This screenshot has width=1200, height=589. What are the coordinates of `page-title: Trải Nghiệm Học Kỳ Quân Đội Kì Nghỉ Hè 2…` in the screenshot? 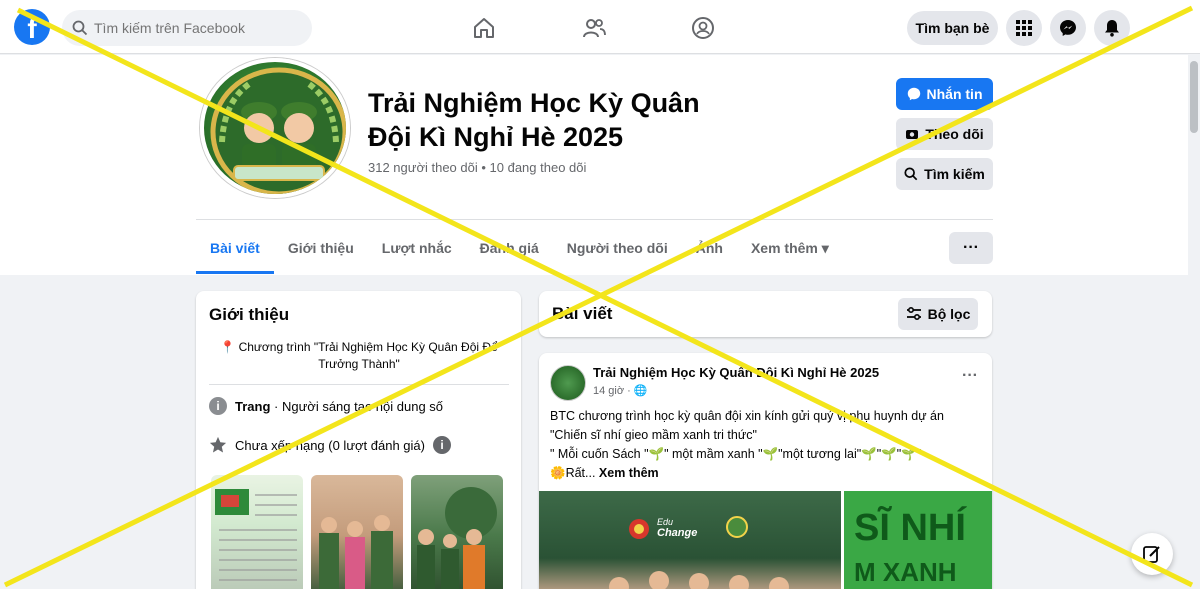 It's located at (578, 120).